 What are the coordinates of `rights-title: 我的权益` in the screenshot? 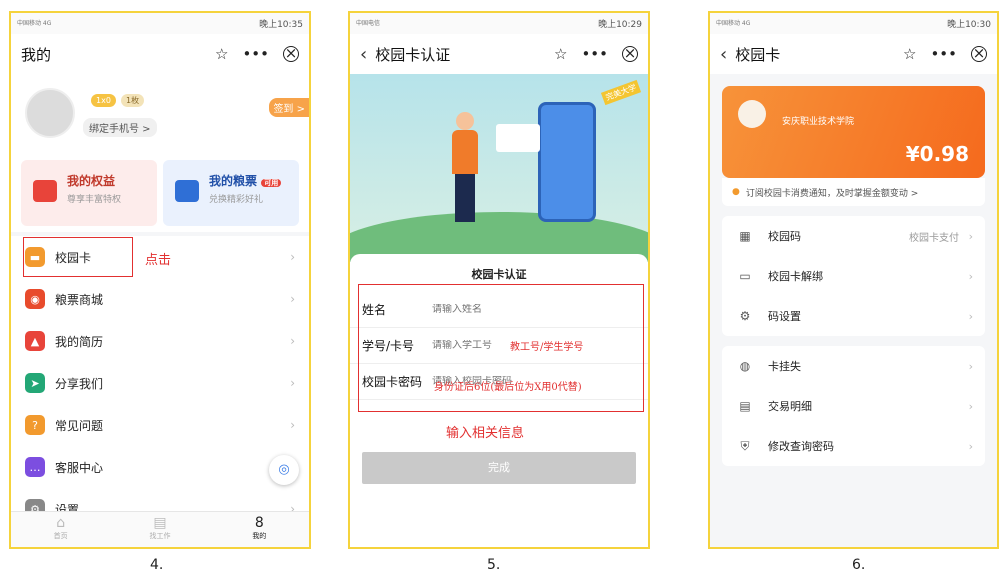 It's located at (91, 181).